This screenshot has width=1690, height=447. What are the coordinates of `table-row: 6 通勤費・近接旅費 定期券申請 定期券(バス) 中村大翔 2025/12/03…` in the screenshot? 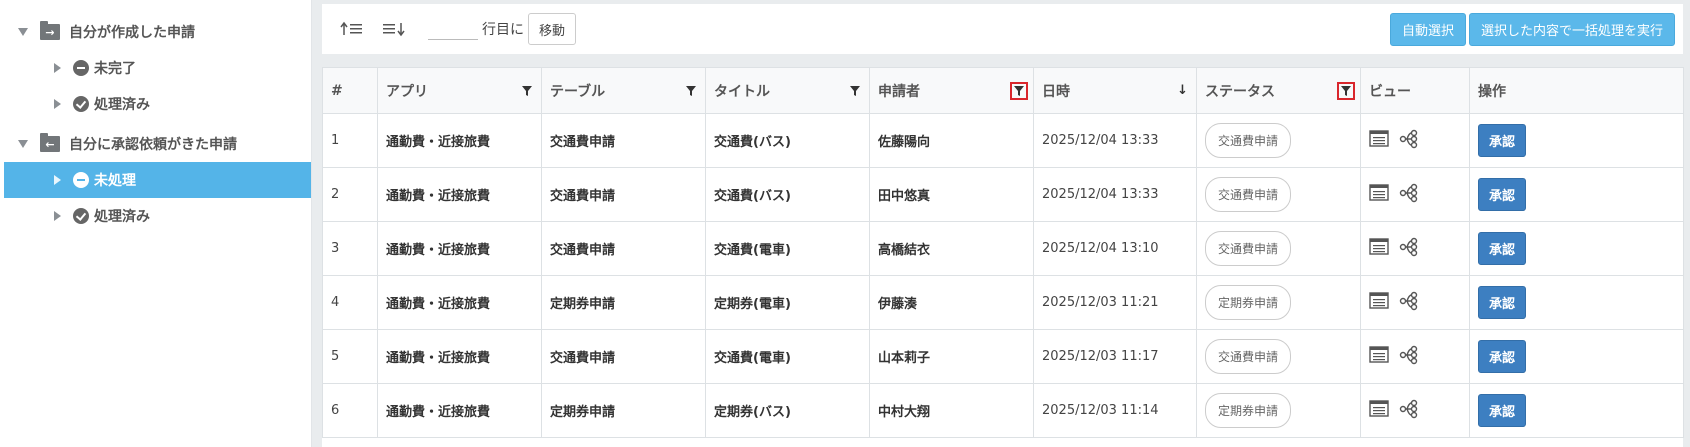 It's located at (1003, 410).